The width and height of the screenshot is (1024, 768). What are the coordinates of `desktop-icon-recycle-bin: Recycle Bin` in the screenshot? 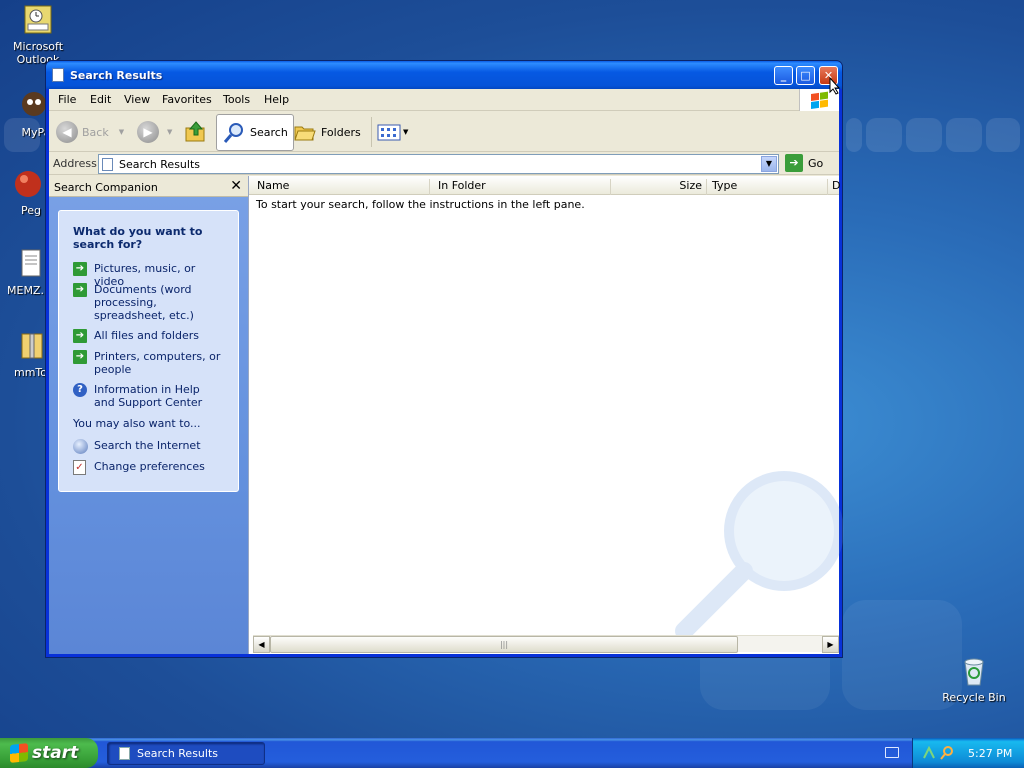 It's located at (974, 679).